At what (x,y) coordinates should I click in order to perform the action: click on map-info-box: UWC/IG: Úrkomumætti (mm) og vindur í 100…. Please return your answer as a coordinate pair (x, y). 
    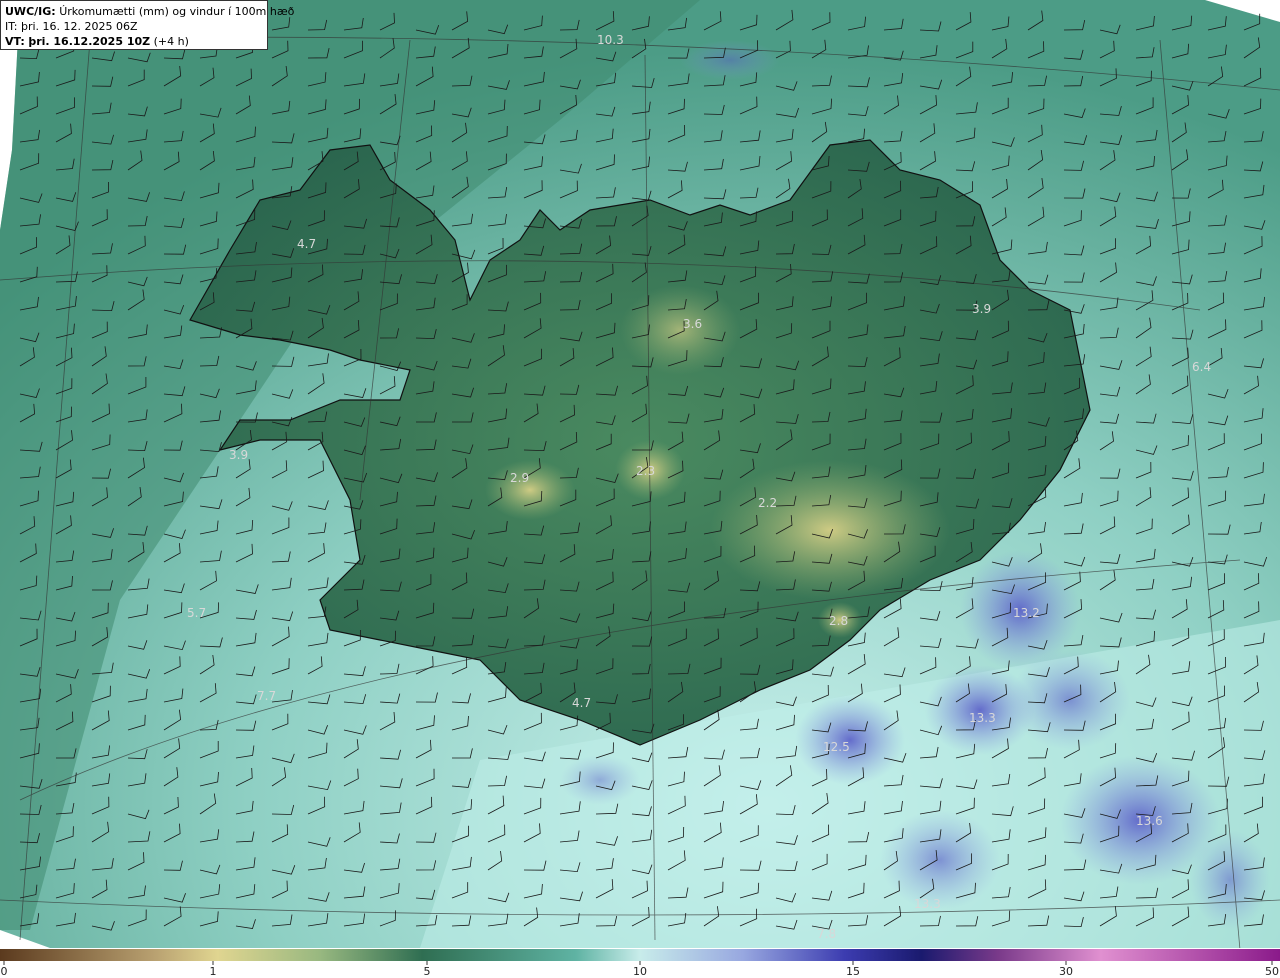
    Looking at the image, I should click on (147, 25).